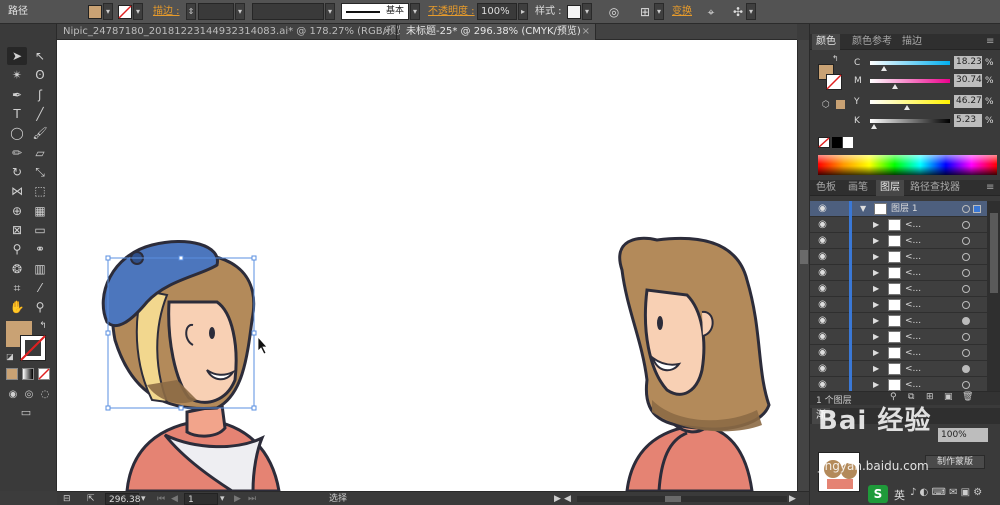  I want to click on tab-stroke: 描边, so click(912, 42).